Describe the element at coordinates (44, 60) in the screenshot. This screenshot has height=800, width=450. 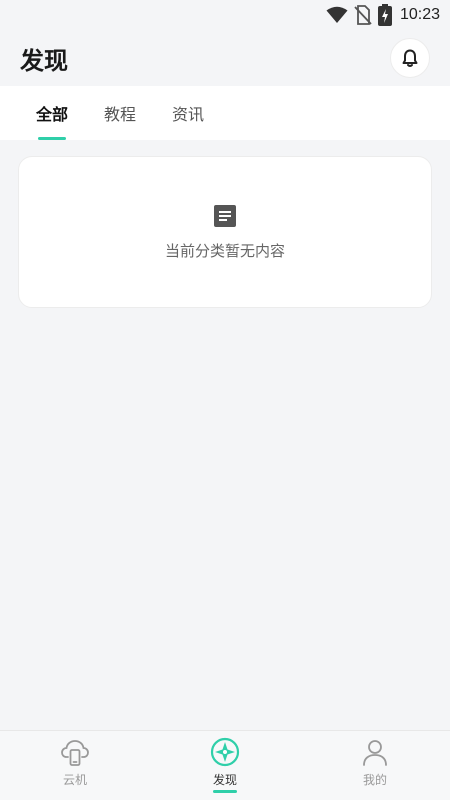
I see `page-title: 发现` at that location.